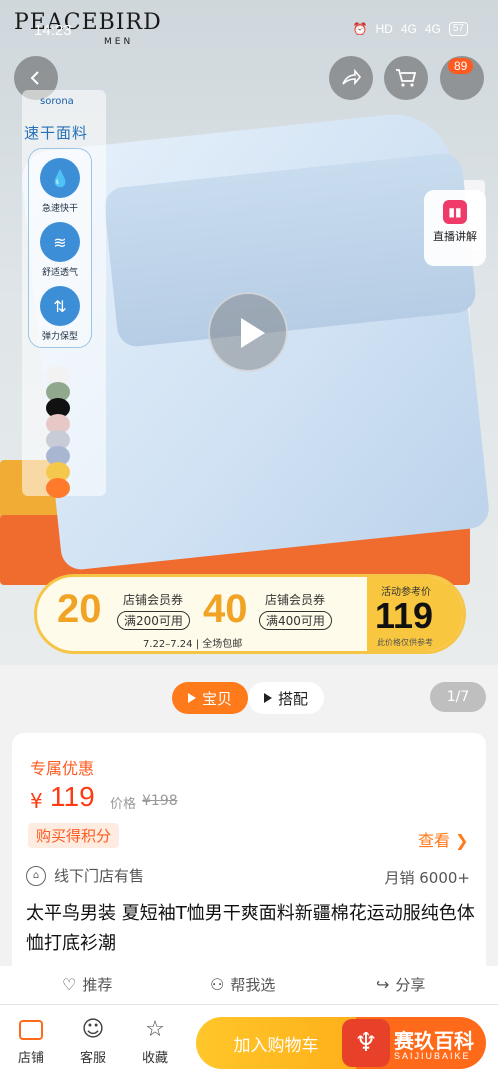 This screenshot has height=1080, width=498. Describe the element at coordinates (153, 600) in the screenshot. I see `coupon-label-1: 店铺会员券` at that location.